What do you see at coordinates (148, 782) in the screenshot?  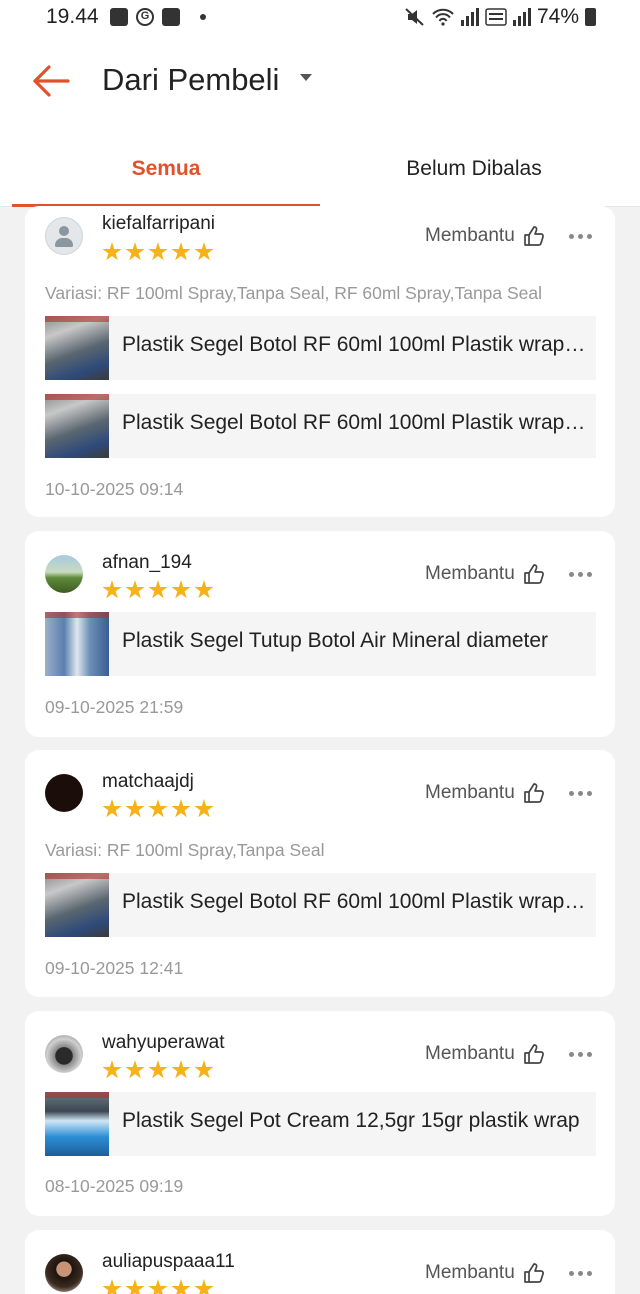 I see `reviewer-username: matchaajdj` at bounding box center [148, 782].